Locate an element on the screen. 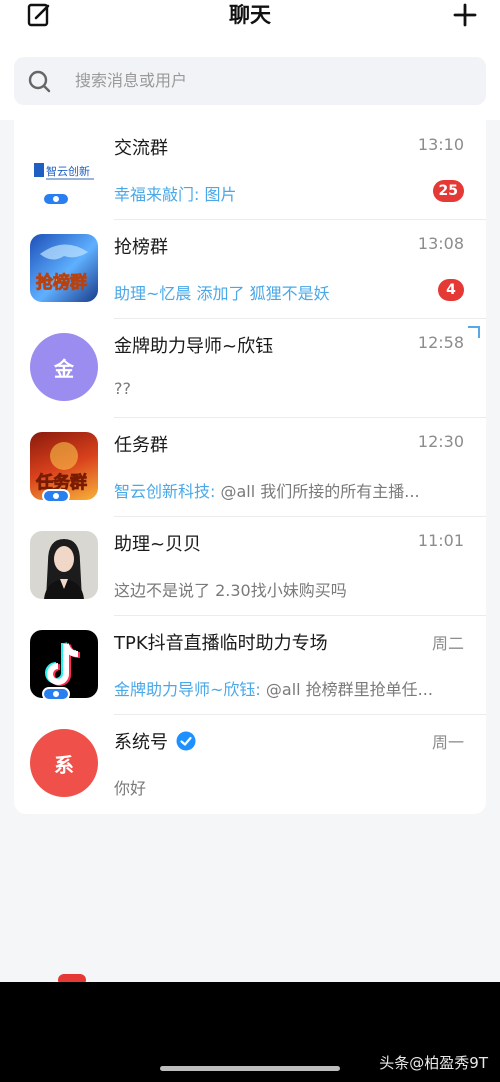 The height and width of the screenshot is (1082, 500). preview-text: 助理~忆晨 添加了 狐狸不是妖 is located at coordinates (222, 293).